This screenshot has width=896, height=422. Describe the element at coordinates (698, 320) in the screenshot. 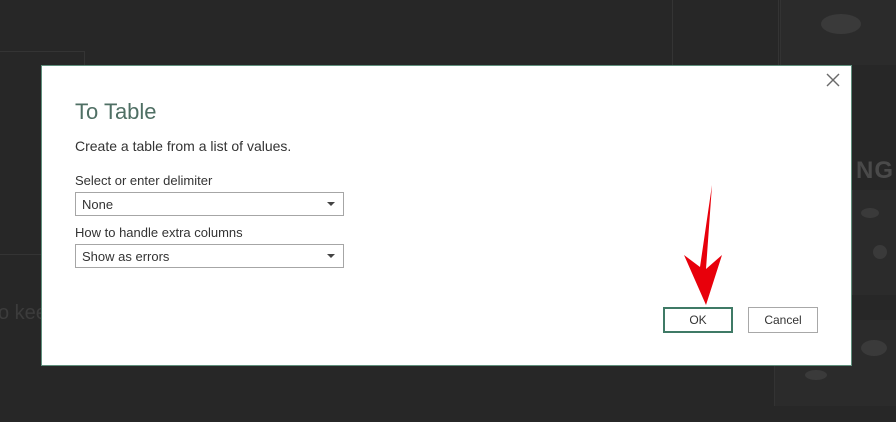

I see `ok-button: OK` at that location.